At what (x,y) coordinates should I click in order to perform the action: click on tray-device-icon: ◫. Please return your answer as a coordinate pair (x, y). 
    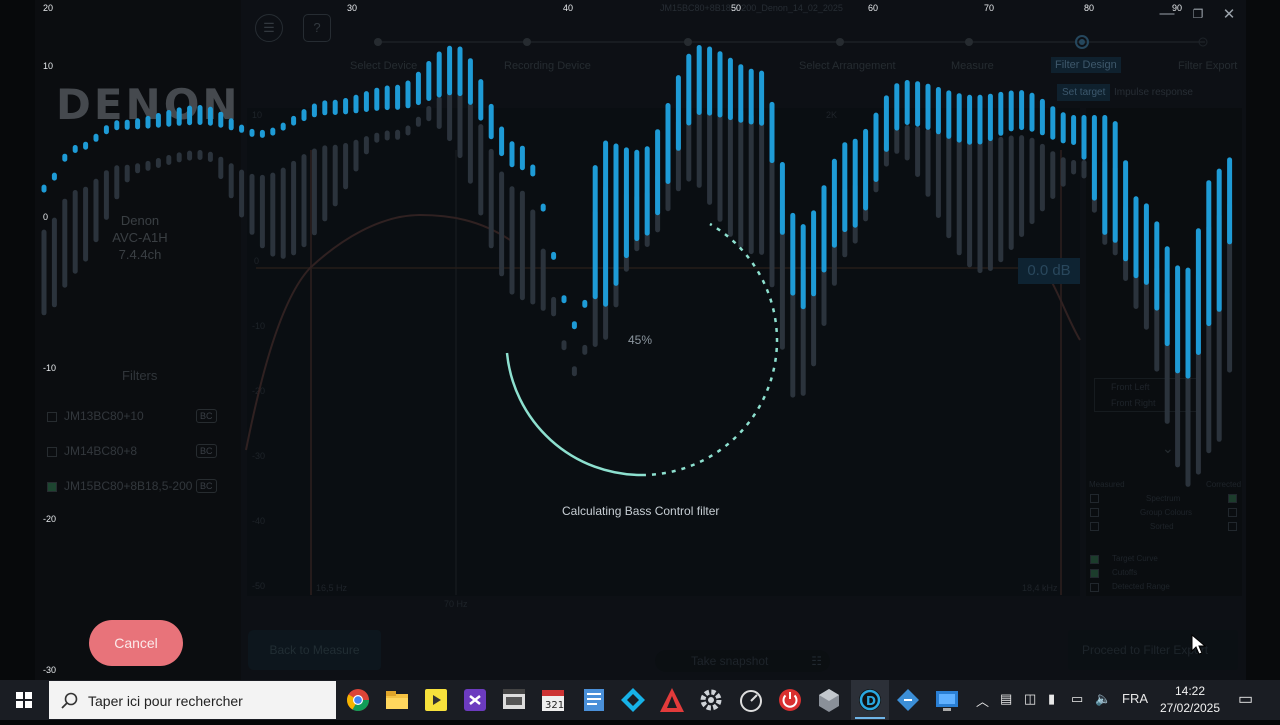
    Looking at the image, I should click on (1030, 699).